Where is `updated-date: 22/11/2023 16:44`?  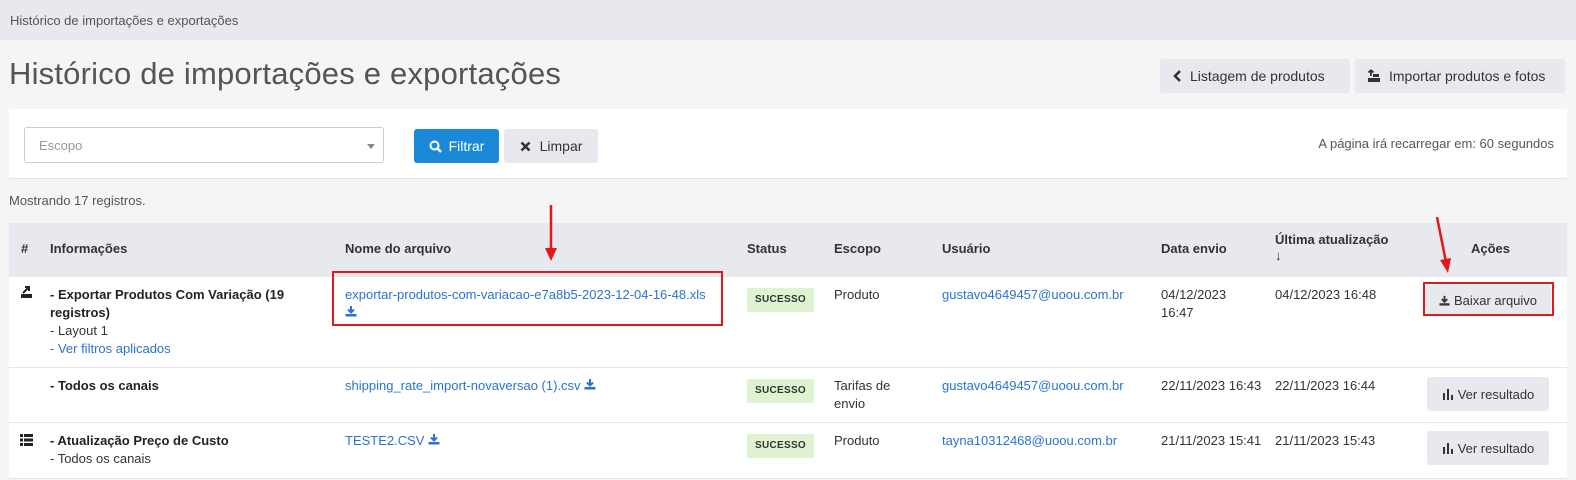 updated-date: 22/11/2023 16:44 is located at coordinates (1325, 385).